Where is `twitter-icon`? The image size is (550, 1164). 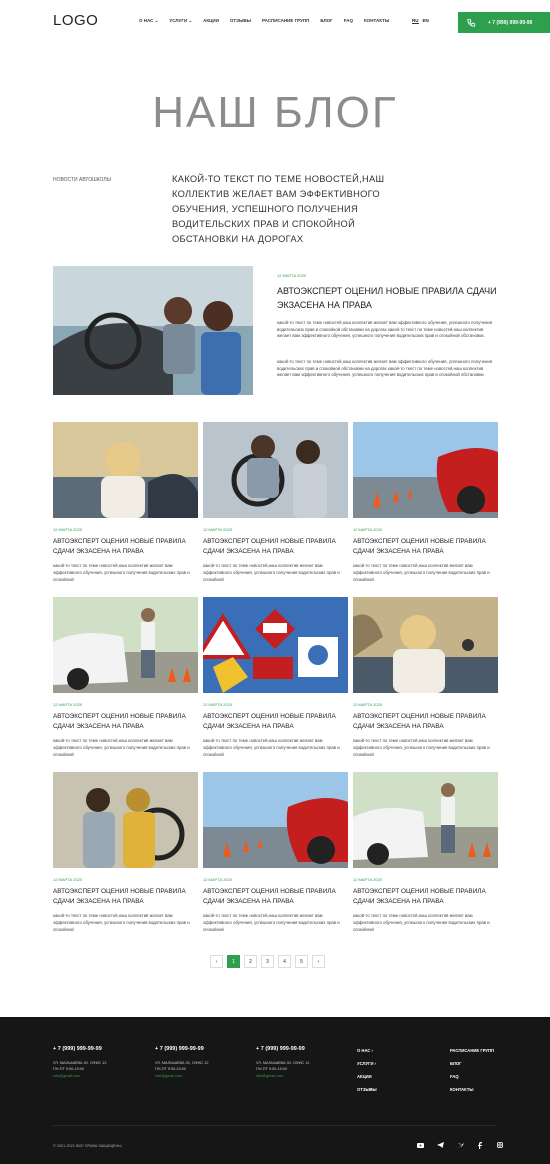
twitter-icon is located at coordinates (460, 1145).